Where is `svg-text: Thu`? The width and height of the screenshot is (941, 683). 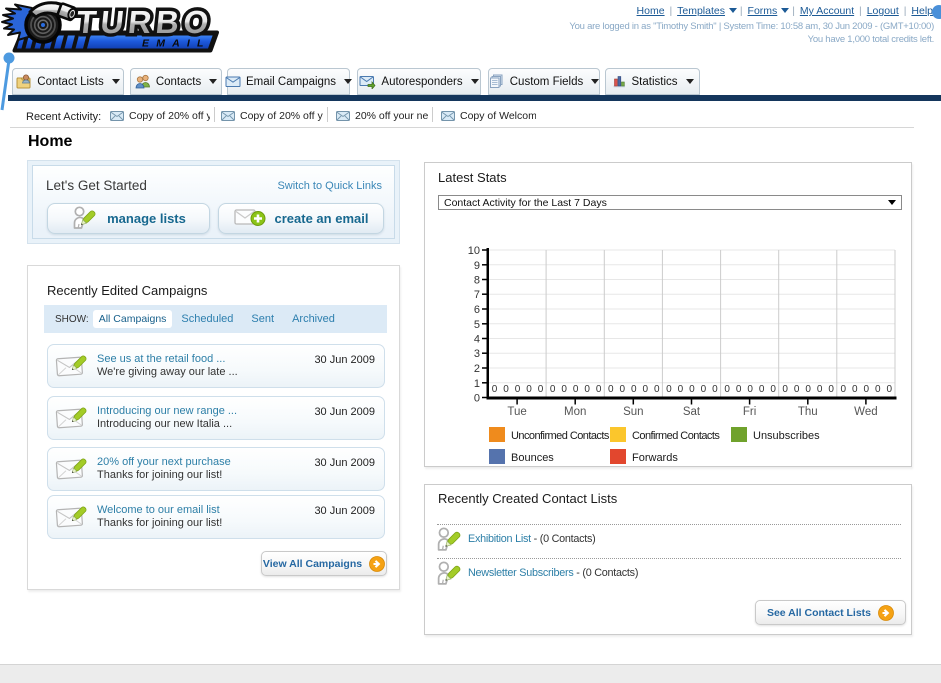 svg-text: Thu is located at coordinates (808, 412).